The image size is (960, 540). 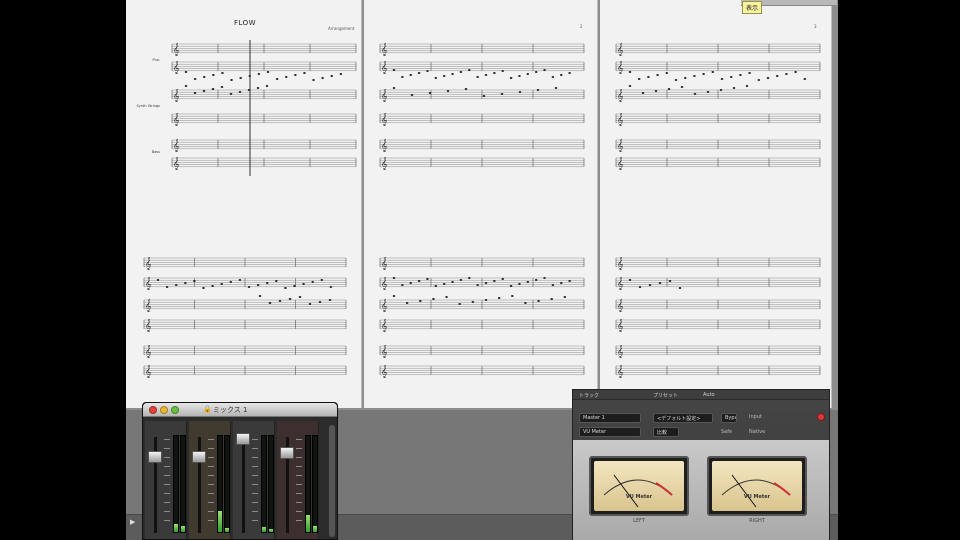 What do you see at coordinates (729, 418) in the screenshot?
I see `bypass-button: Bypass` at bounding box center [729, 418].